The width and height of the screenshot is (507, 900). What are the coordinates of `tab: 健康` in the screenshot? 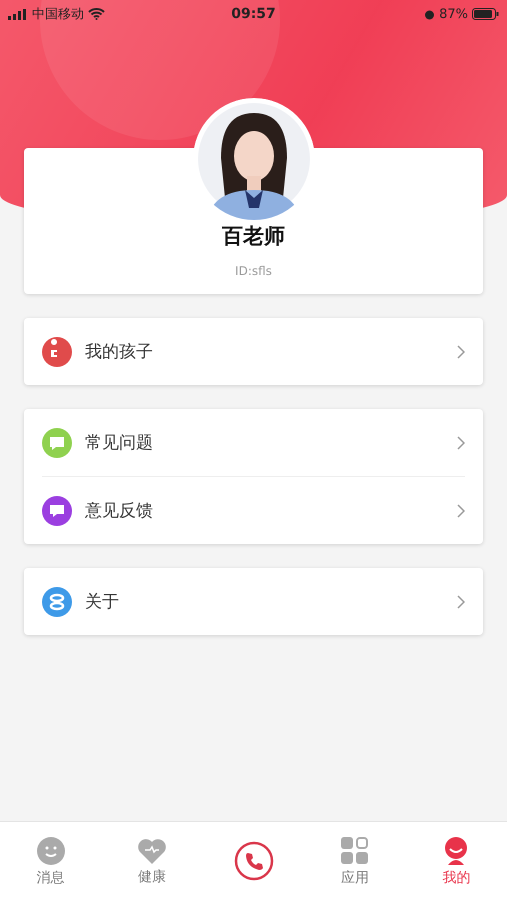 It's located at (152, 861).